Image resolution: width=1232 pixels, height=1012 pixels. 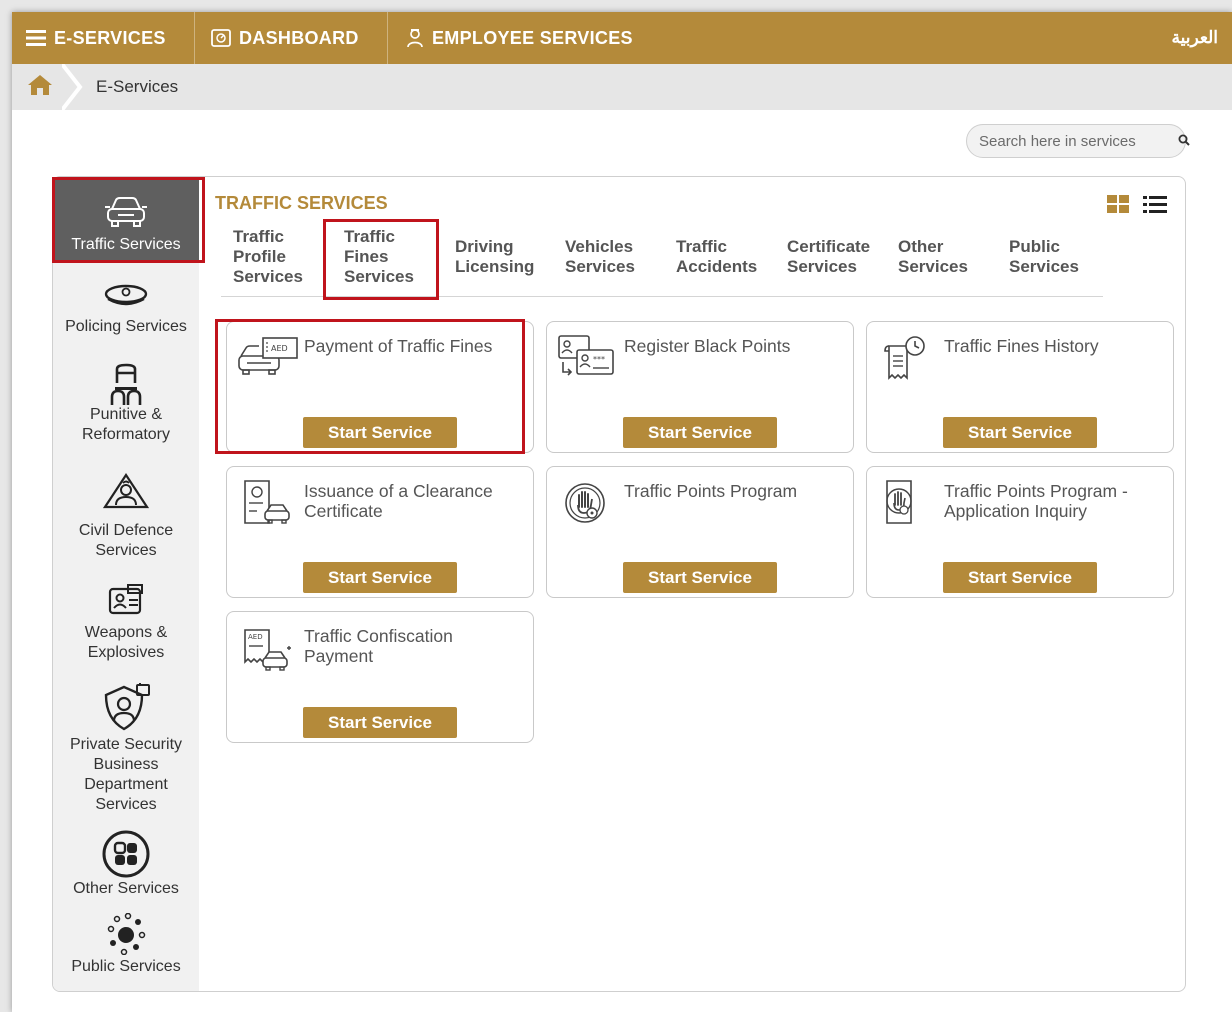 I want to click on history-receipt-icon, so click(x=908, y=361).